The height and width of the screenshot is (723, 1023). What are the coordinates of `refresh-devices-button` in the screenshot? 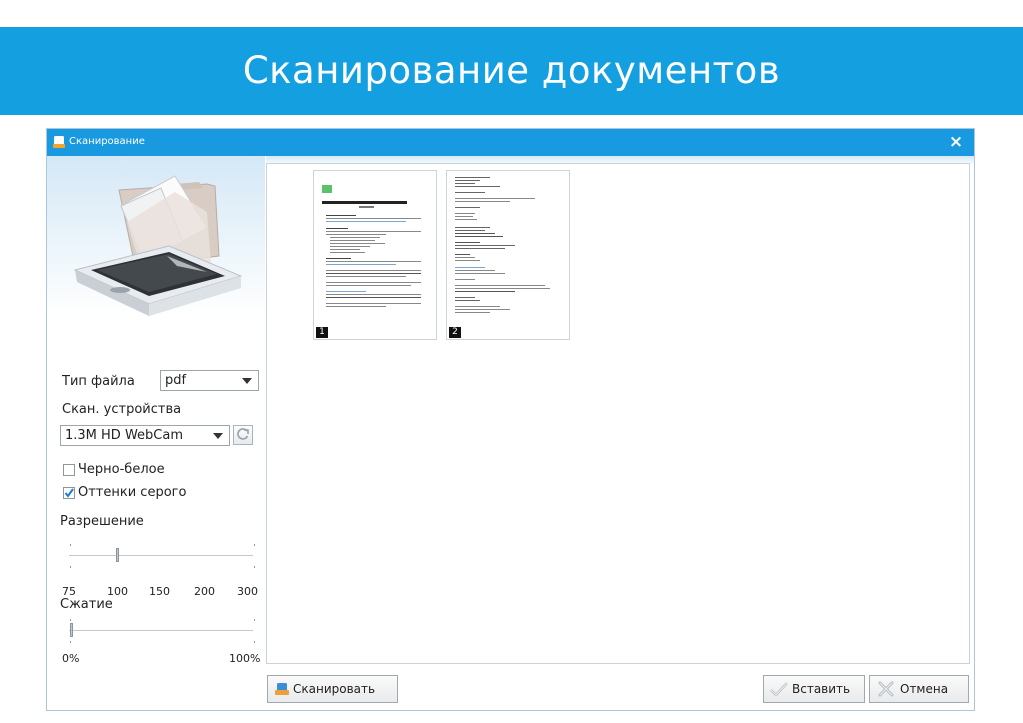 It's located at (243, 435).